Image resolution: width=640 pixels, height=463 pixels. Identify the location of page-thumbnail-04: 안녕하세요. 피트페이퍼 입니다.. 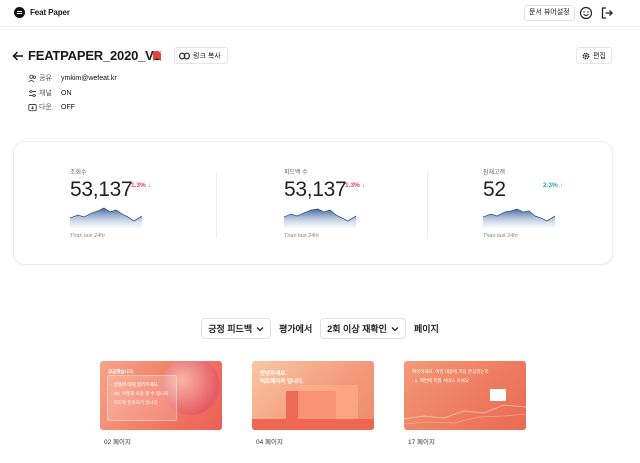
(313, 395).